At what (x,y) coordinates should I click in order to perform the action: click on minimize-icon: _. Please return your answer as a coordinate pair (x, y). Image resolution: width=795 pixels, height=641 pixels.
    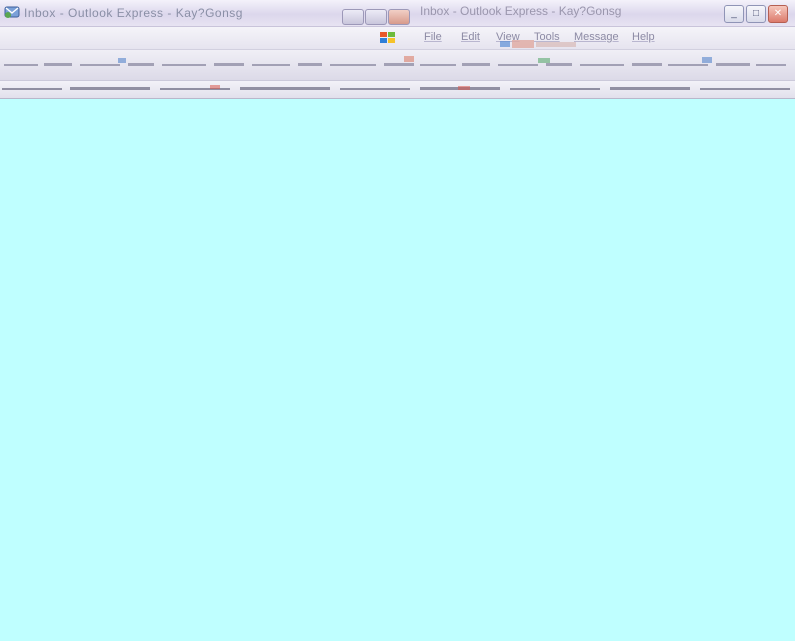
    Looking at the image, I should click on (734, 13).